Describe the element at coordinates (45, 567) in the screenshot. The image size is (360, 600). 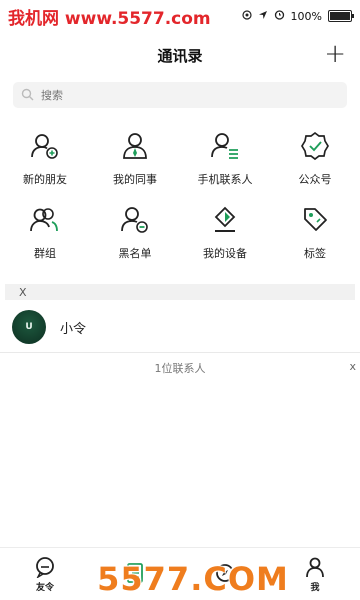
I see `chat-icon` at that location.